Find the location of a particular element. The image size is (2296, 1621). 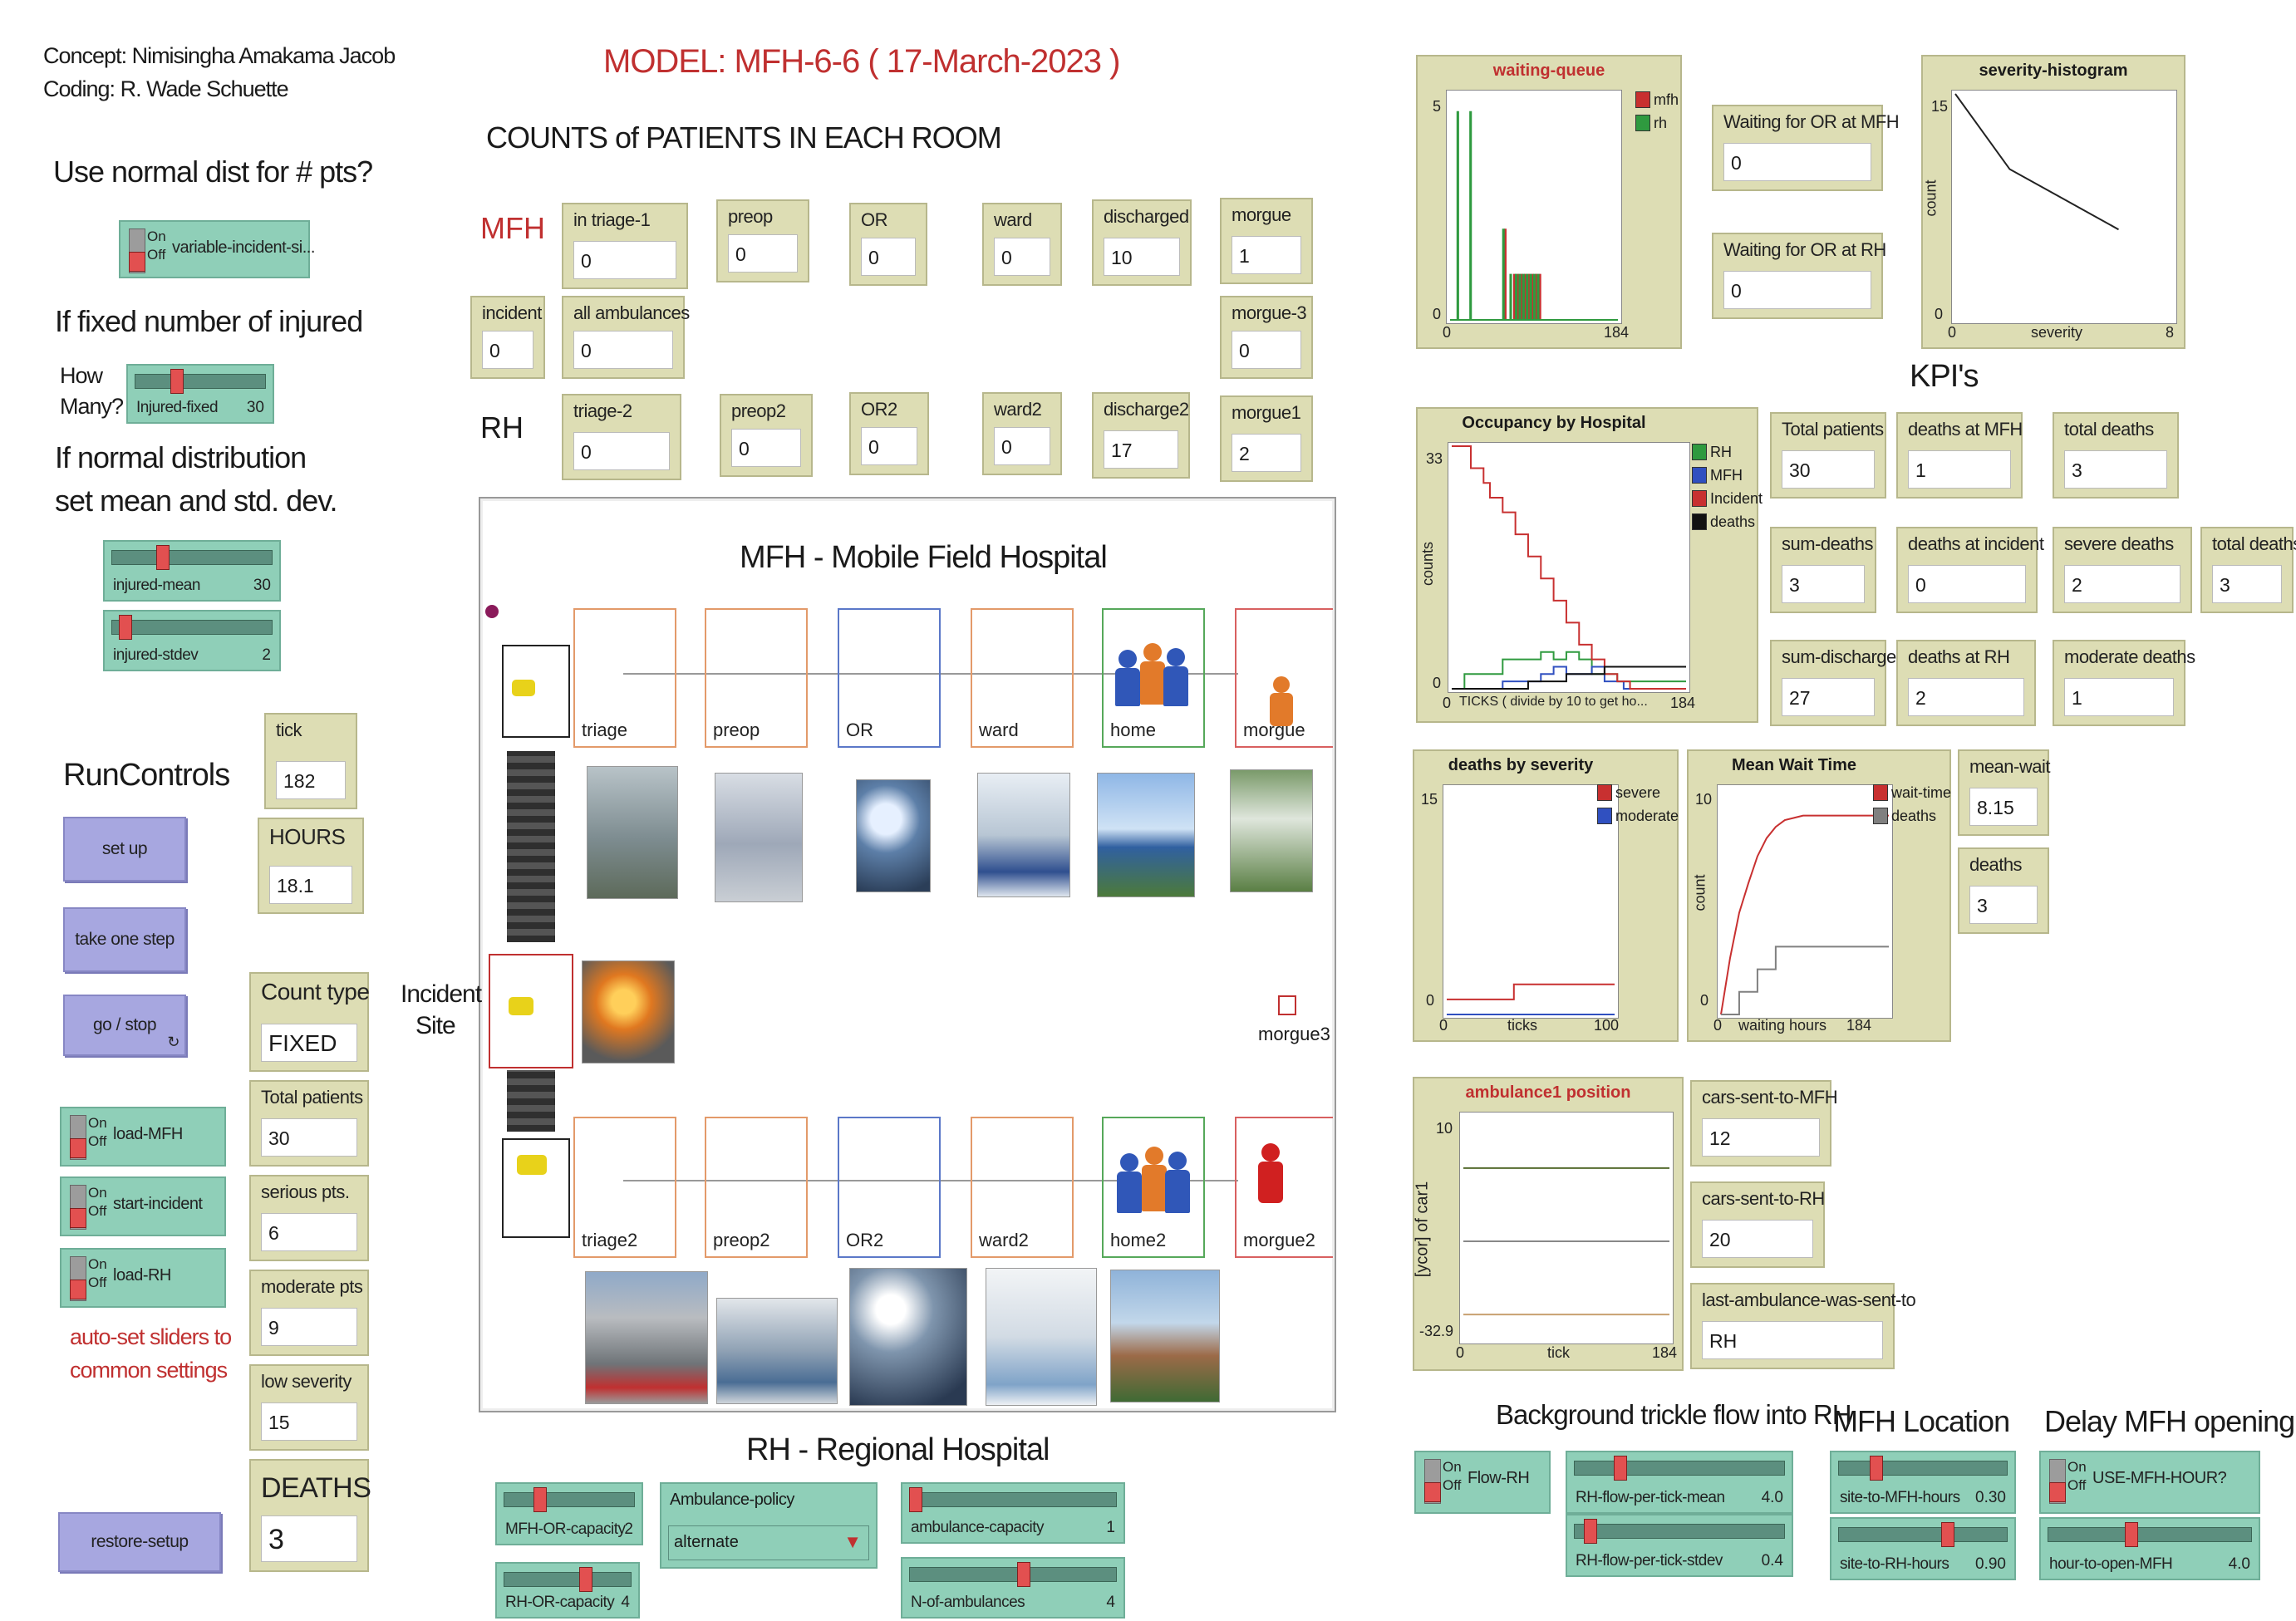

monitor-value: 9 is located at coordinates (309, 1327).